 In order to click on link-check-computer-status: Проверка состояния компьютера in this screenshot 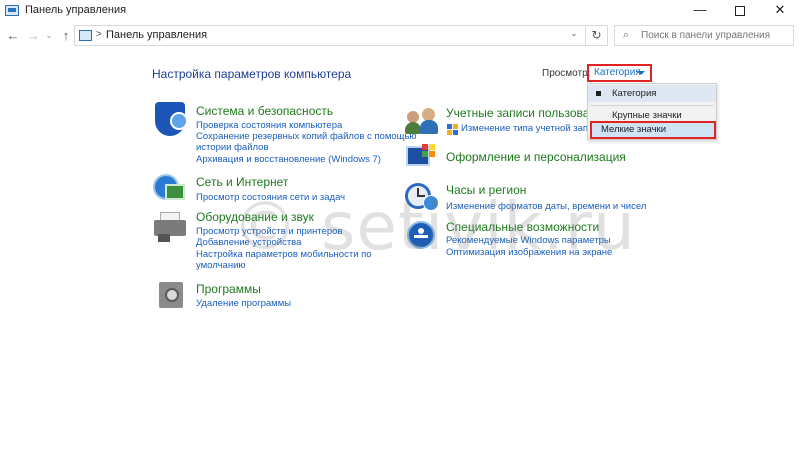, I will do `click(269, 125)`.